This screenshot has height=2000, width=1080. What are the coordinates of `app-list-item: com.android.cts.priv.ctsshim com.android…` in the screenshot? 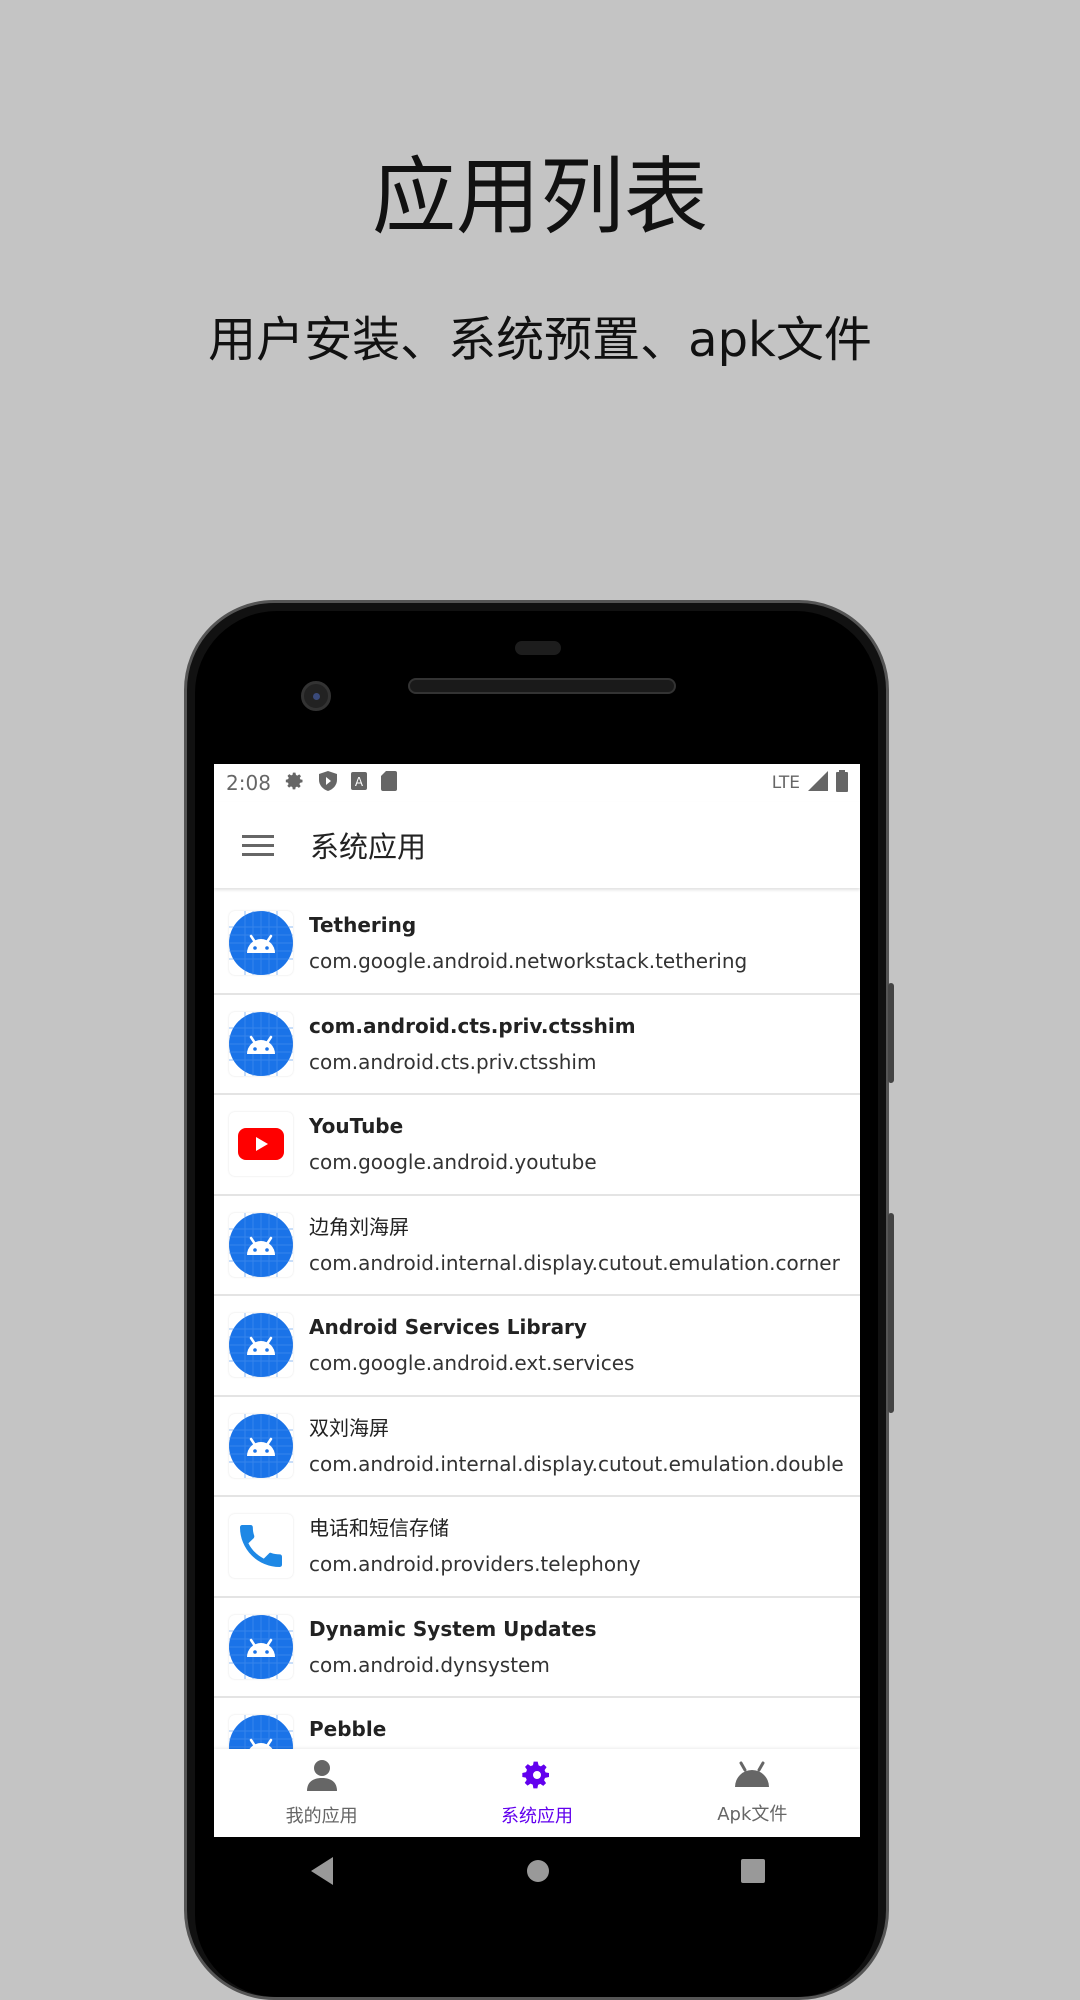 It's located at (537, 1045).